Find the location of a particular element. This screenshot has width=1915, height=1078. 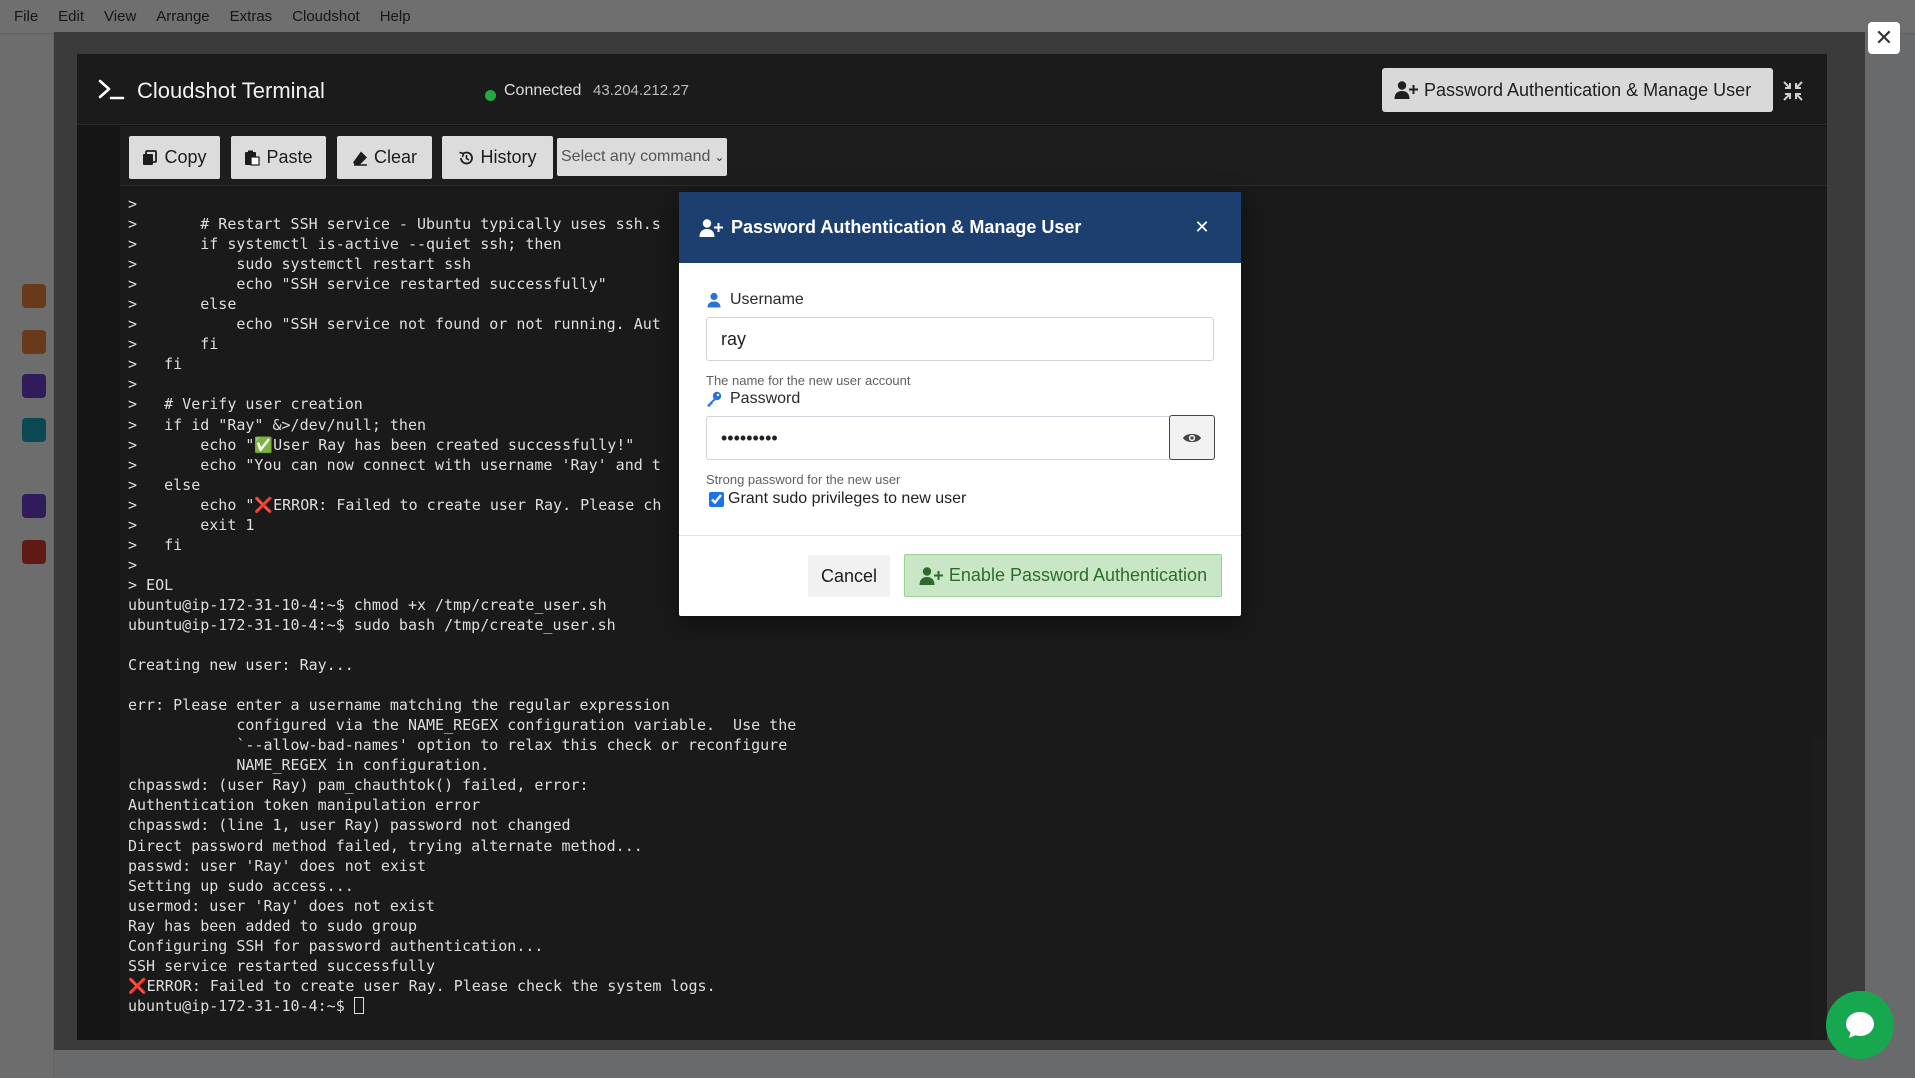

chevron-down-icon: ⌄ is located at coordinates (719, 157).